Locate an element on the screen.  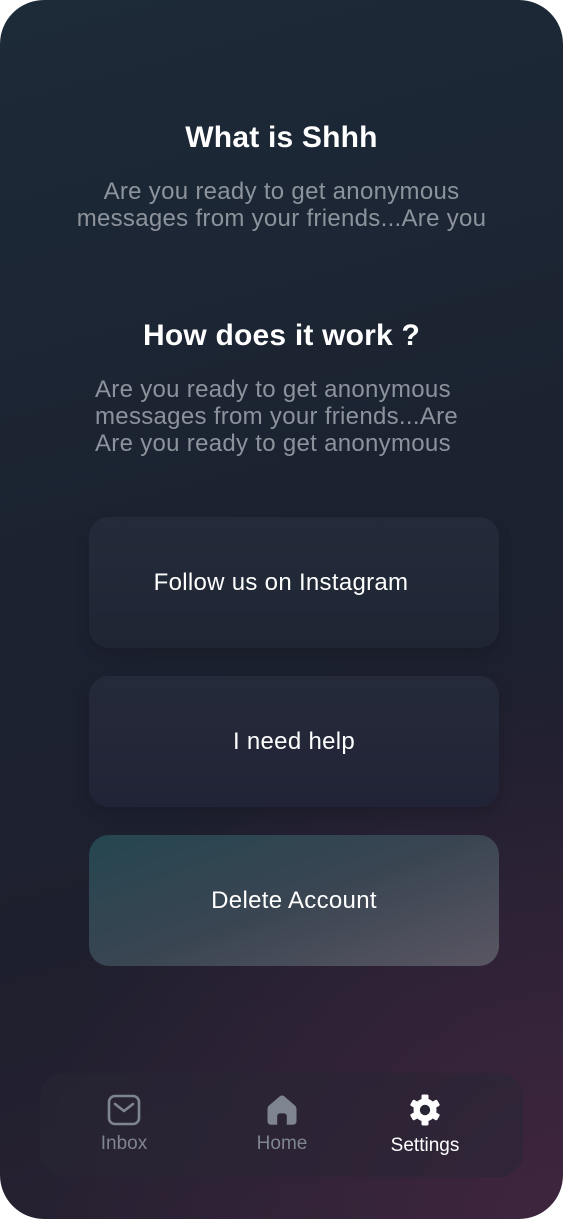
tab-inbox-label: Inbox is located at coordinates (124, 1143).